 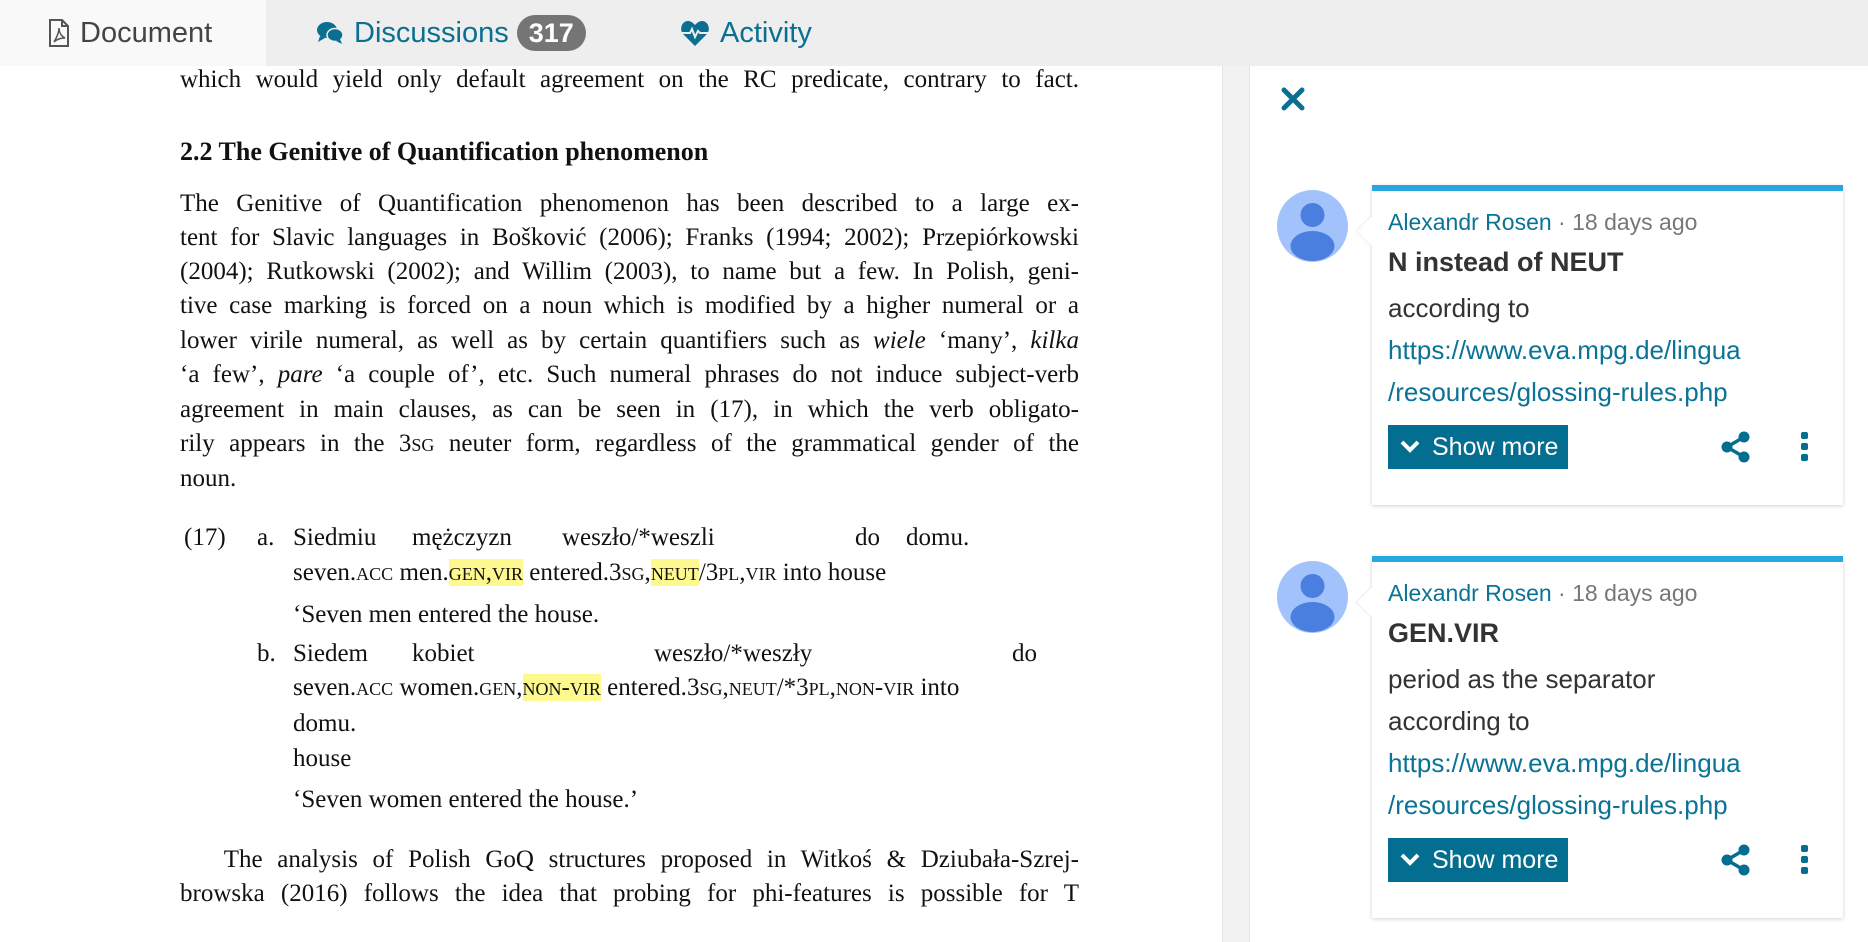 I want to click on text-segment: rily appears in the, so click(x=289, y=443).